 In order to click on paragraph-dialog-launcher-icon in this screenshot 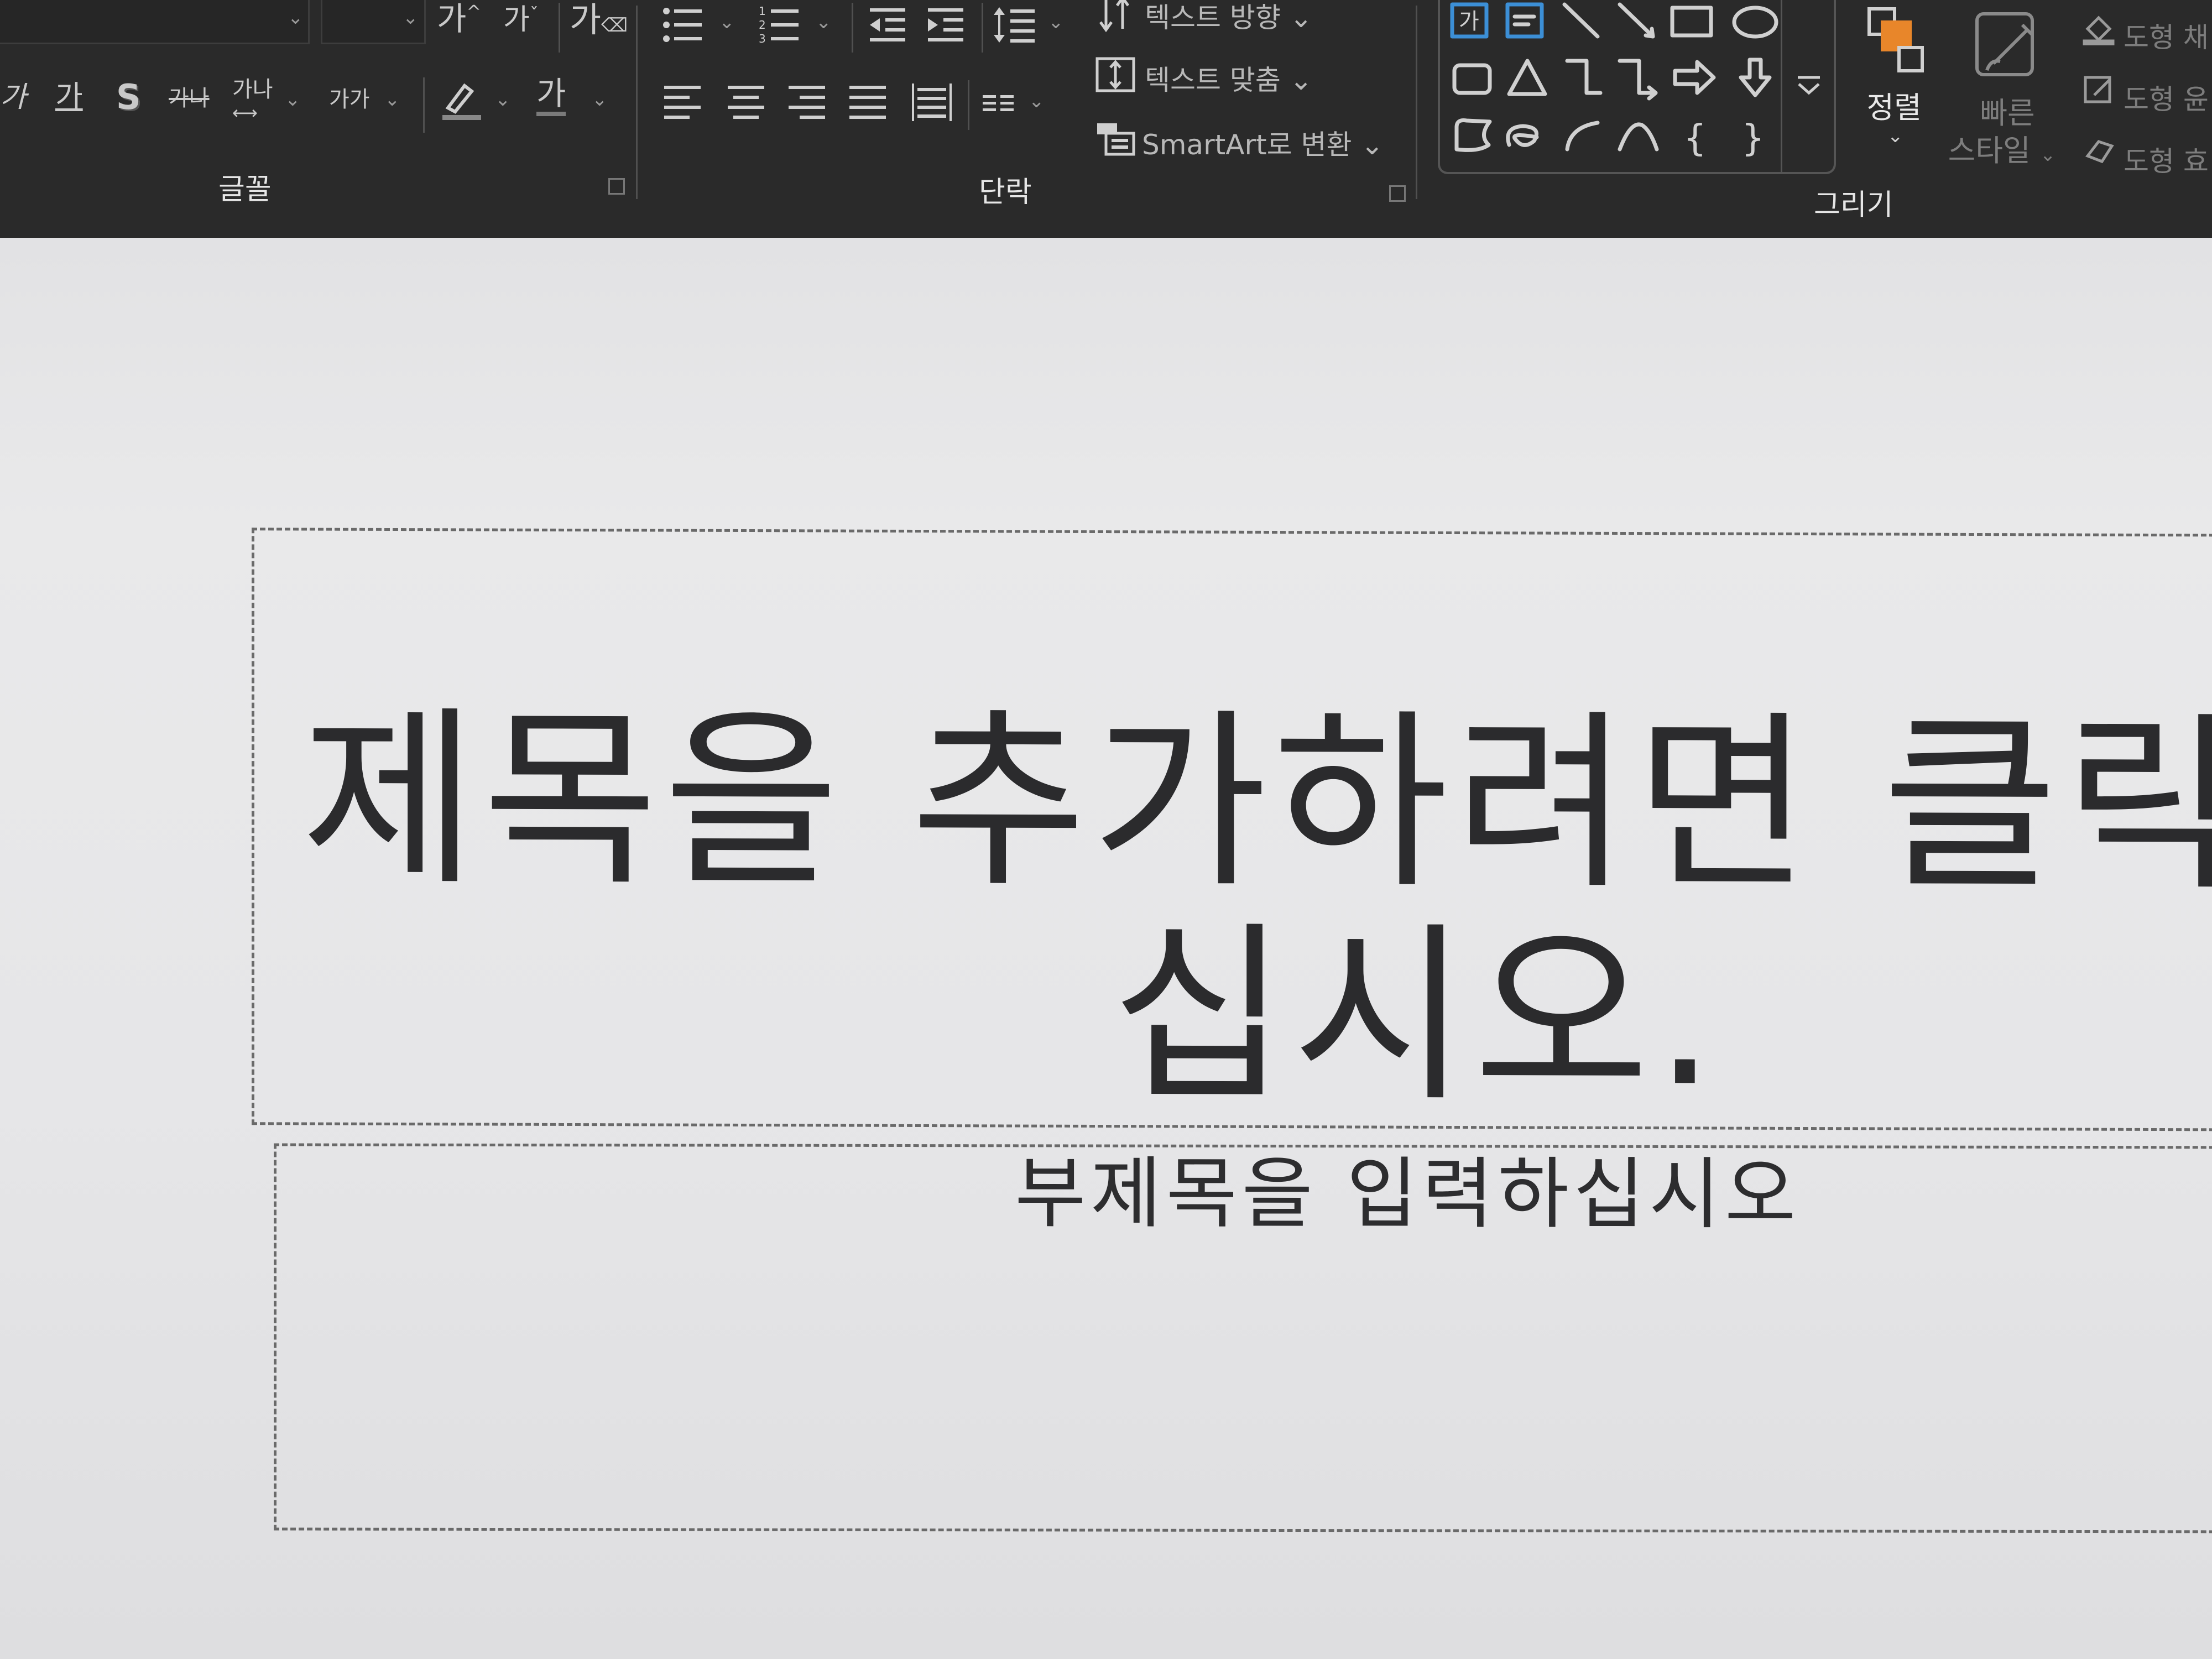, I will do `click(1398, 193)`.